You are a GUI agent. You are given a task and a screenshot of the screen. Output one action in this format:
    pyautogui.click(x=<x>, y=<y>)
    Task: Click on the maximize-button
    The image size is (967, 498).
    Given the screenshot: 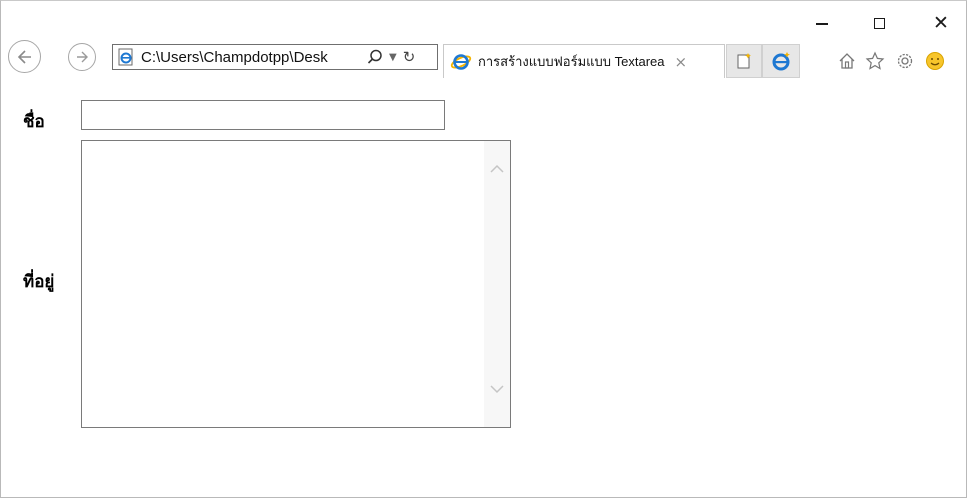 What is the action you would take?
    pyautogui.click(x=879, y=23)
    